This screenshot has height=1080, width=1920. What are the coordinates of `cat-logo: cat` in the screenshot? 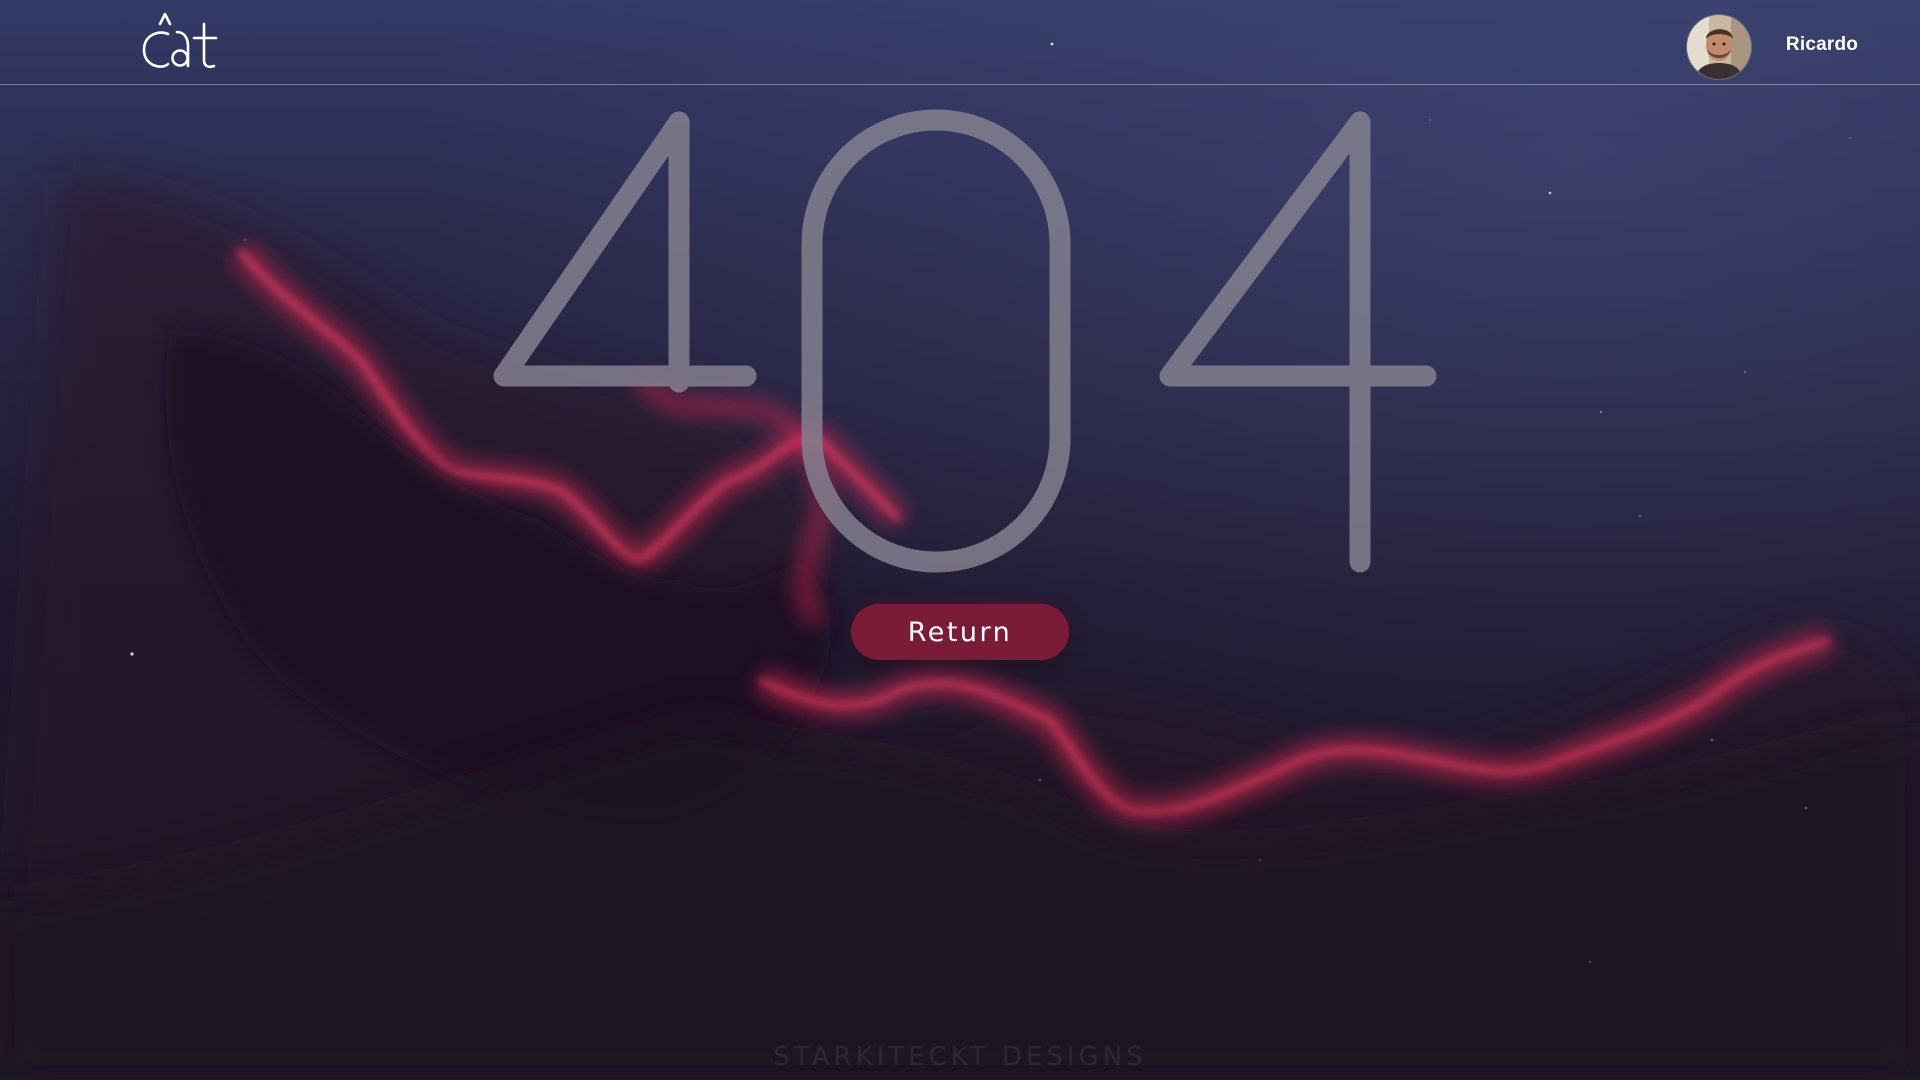 It's located at (185, 41).